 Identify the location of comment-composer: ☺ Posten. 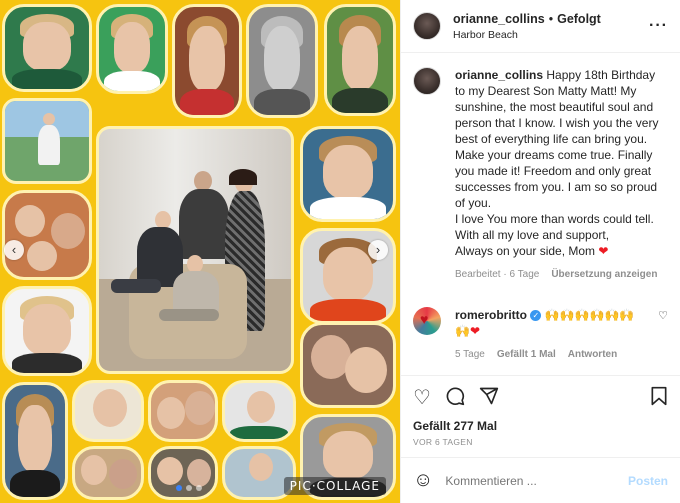
(540, 480).